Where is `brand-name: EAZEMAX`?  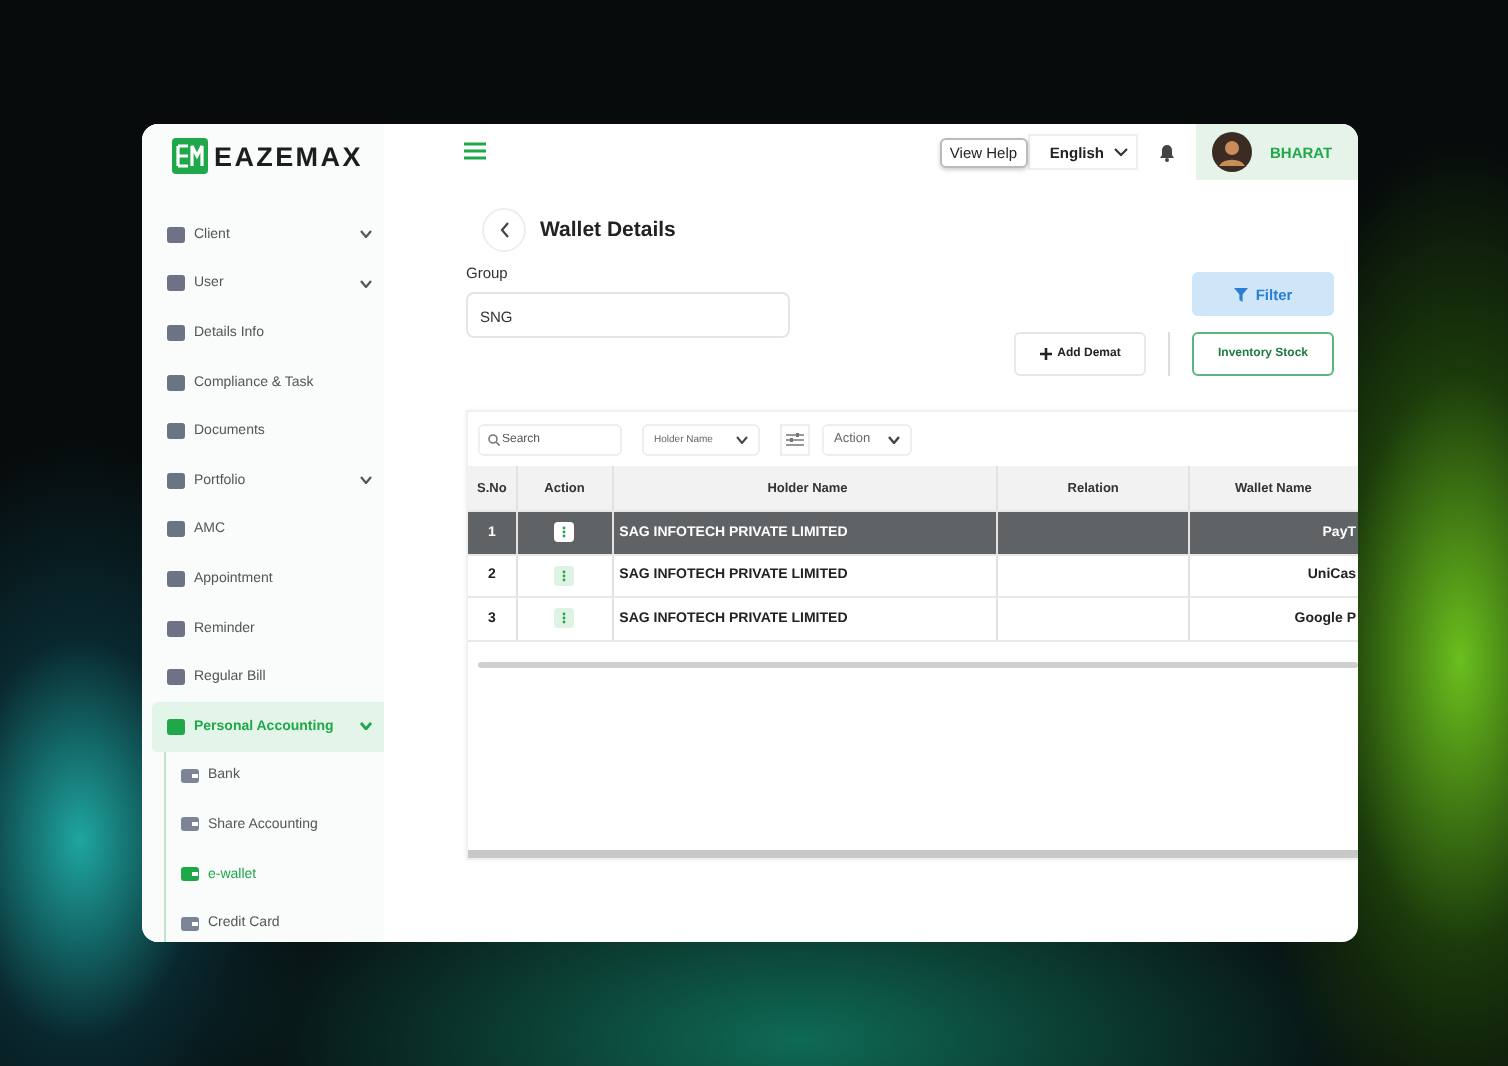
brand-name: EAZEMAX is located at coordinates (288, 156).